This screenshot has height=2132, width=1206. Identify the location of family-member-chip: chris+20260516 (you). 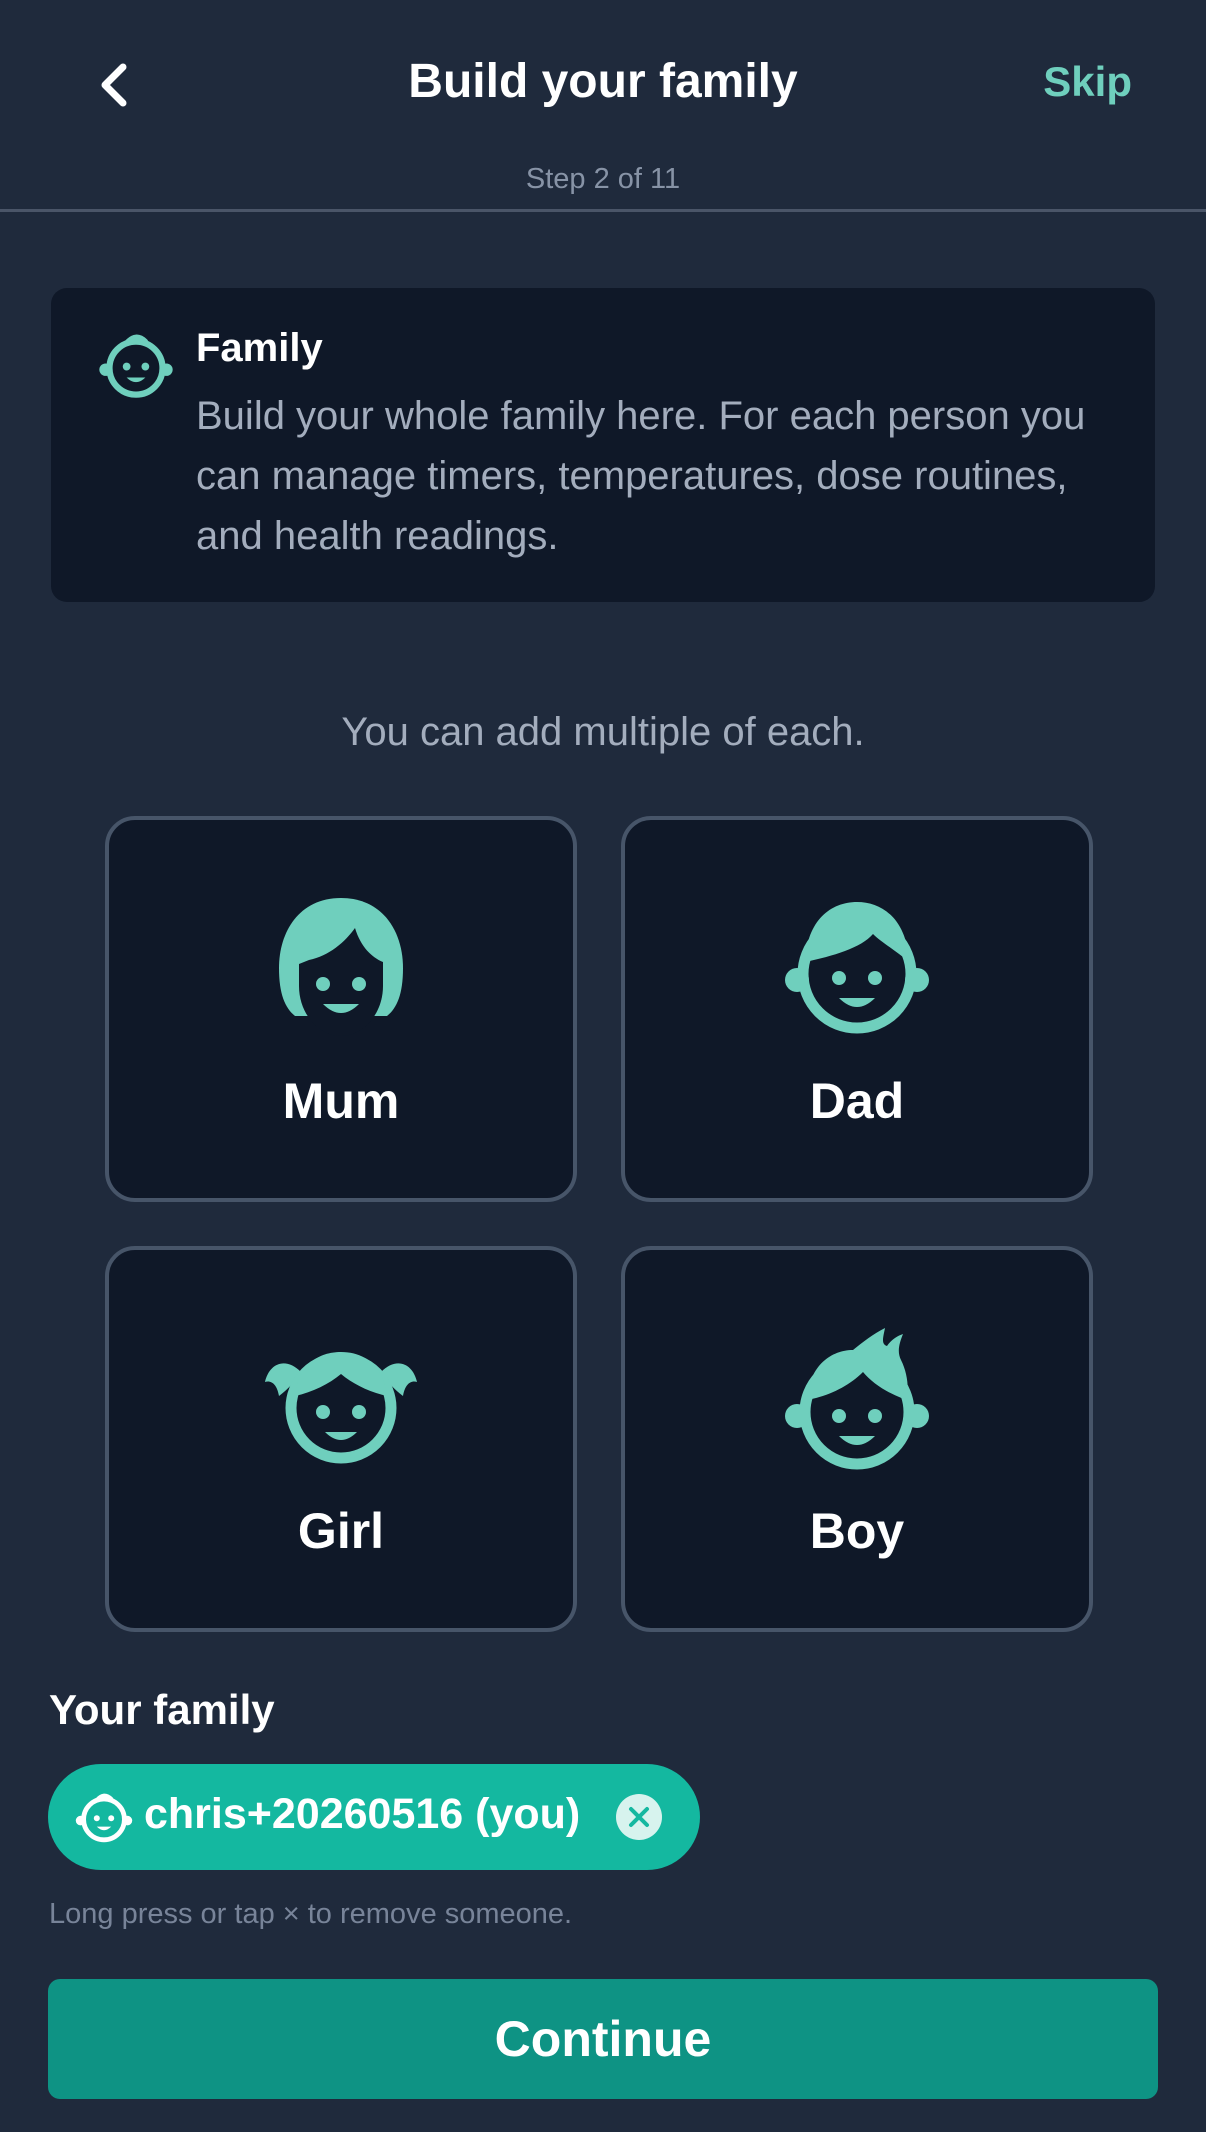
(374, 1817).